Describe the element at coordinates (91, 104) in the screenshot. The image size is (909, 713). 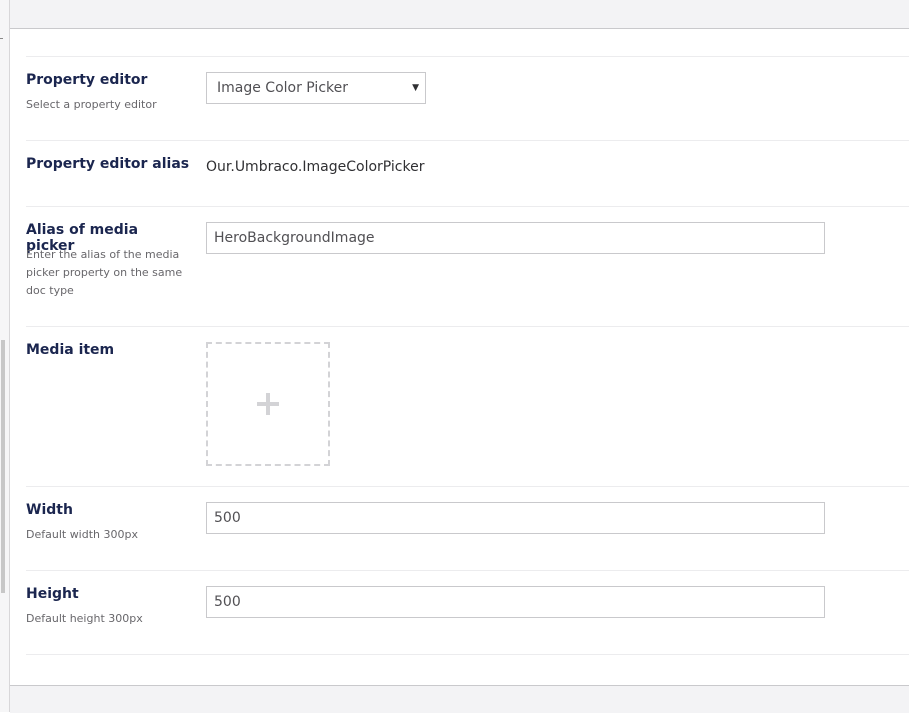
I see `property-editor-description: Select a property editor` at that location.